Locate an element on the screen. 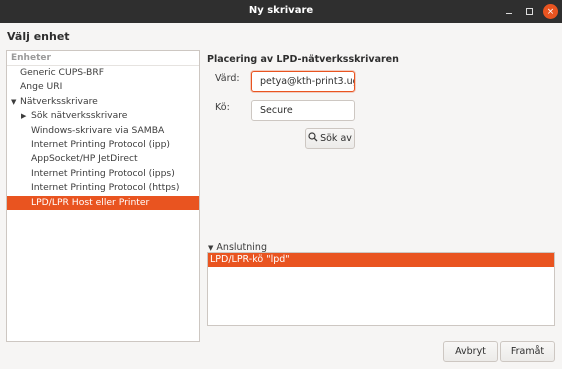 The height and width of the screenshot is (369, 562). minimize-button is located at coordinates (508, 11).